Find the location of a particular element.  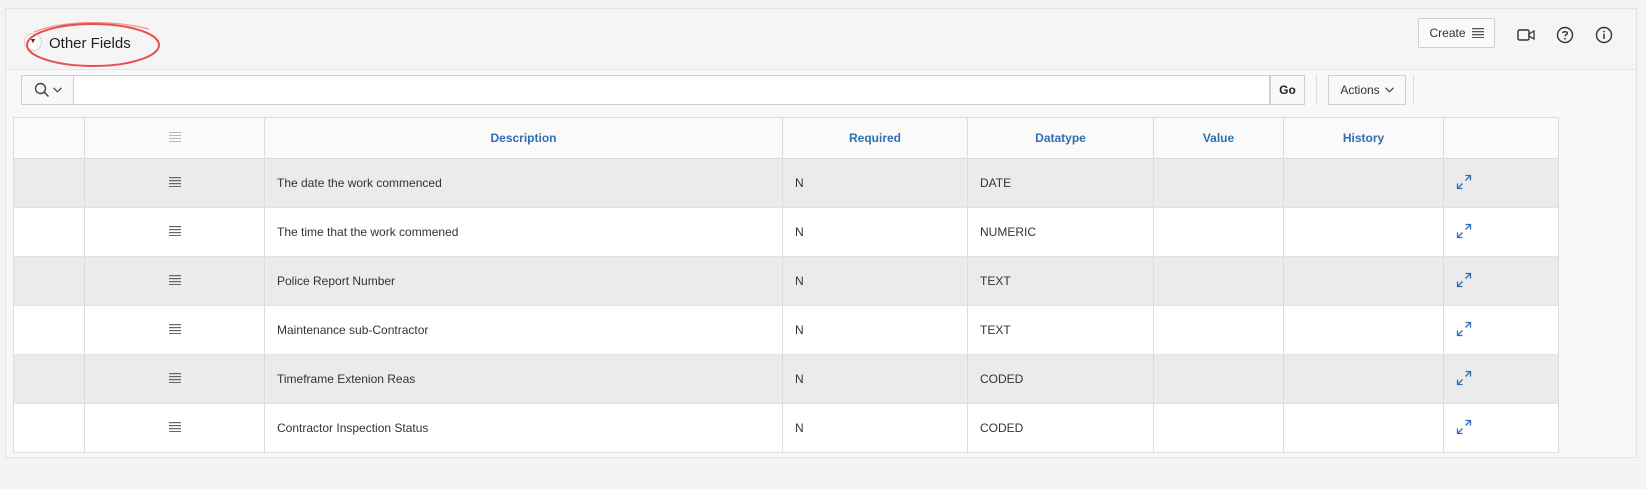

table-row: Maintenance sub-Contractor N TEXT is located at coordinates (786, 330).